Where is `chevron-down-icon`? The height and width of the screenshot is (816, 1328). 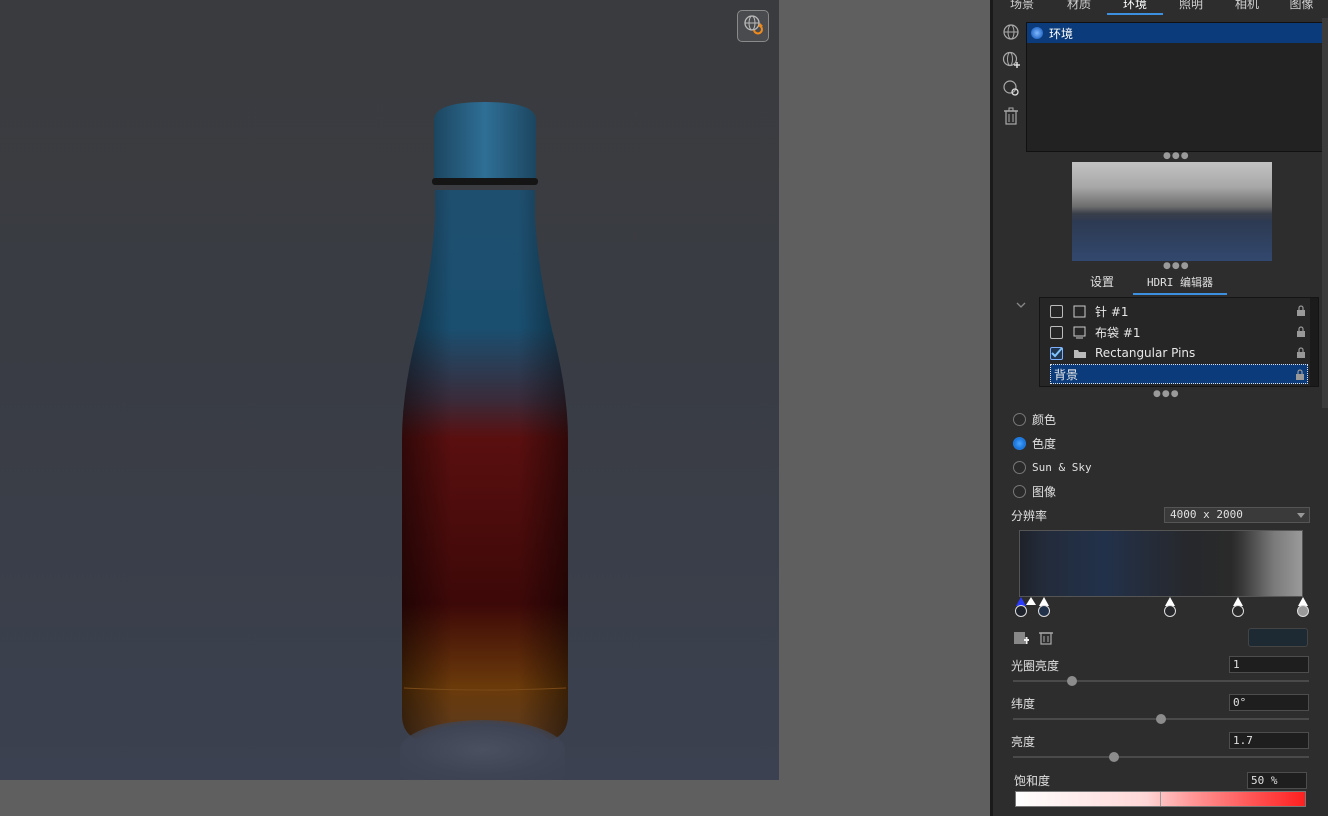
chevron-down-icon is located at coordinates (1301, 515).